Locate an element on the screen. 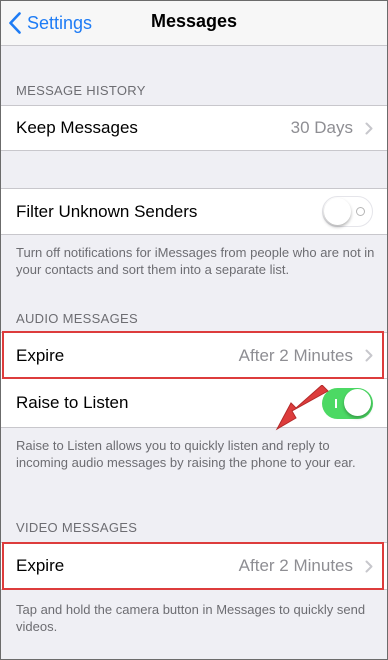  video-expire-label: Expire is located at coordinates (40, 565).